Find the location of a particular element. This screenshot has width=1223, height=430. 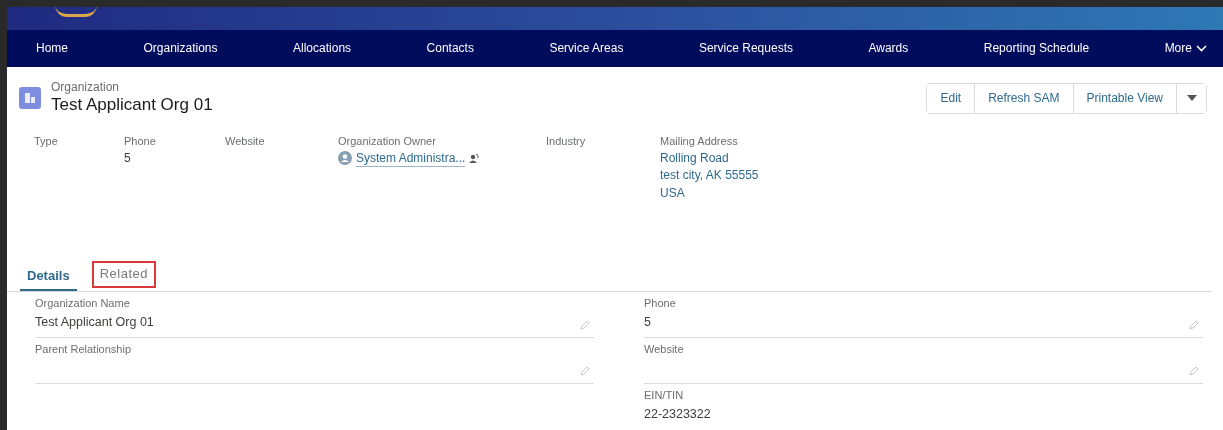

caret-icon is located at coordinates (1191, 98).